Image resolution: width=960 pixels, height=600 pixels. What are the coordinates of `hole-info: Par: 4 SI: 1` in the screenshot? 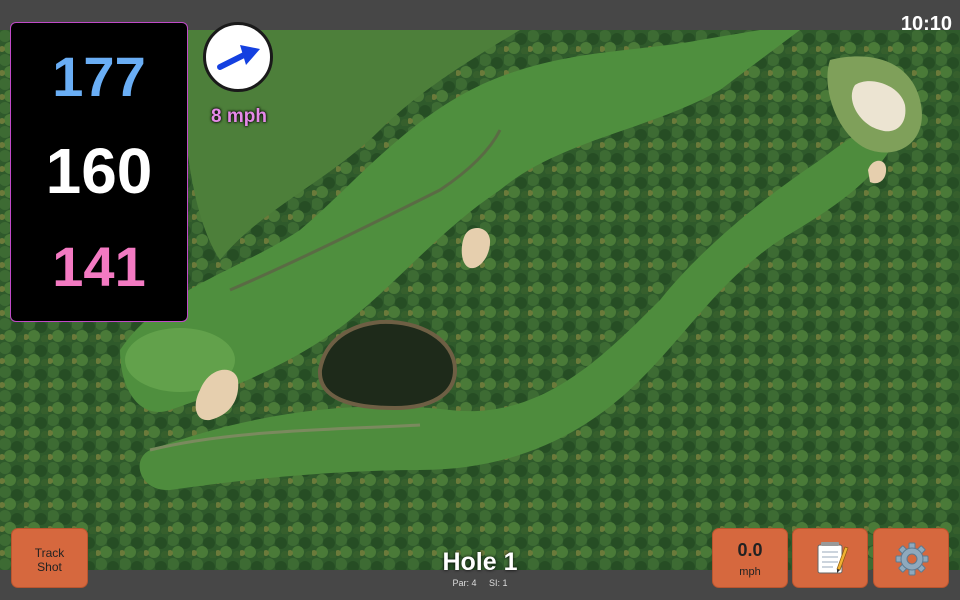 It's located at (480, 583).